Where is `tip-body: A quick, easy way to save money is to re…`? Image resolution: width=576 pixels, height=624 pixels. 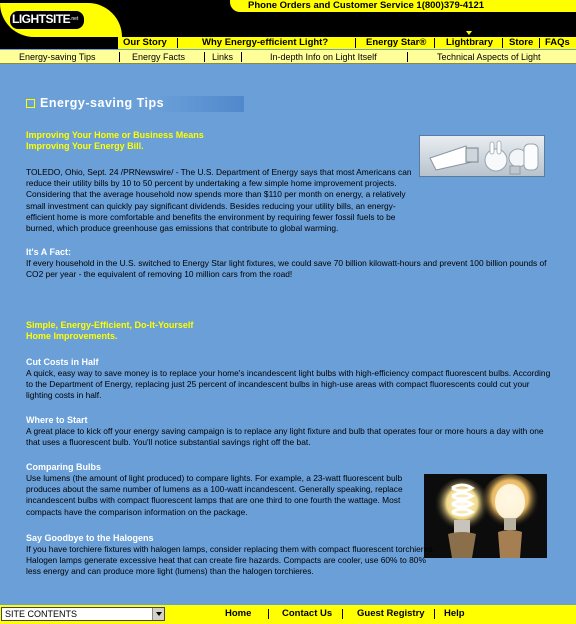
tip-body: A quick, easy way to save money is to re… is located at coordinates (288, 384).